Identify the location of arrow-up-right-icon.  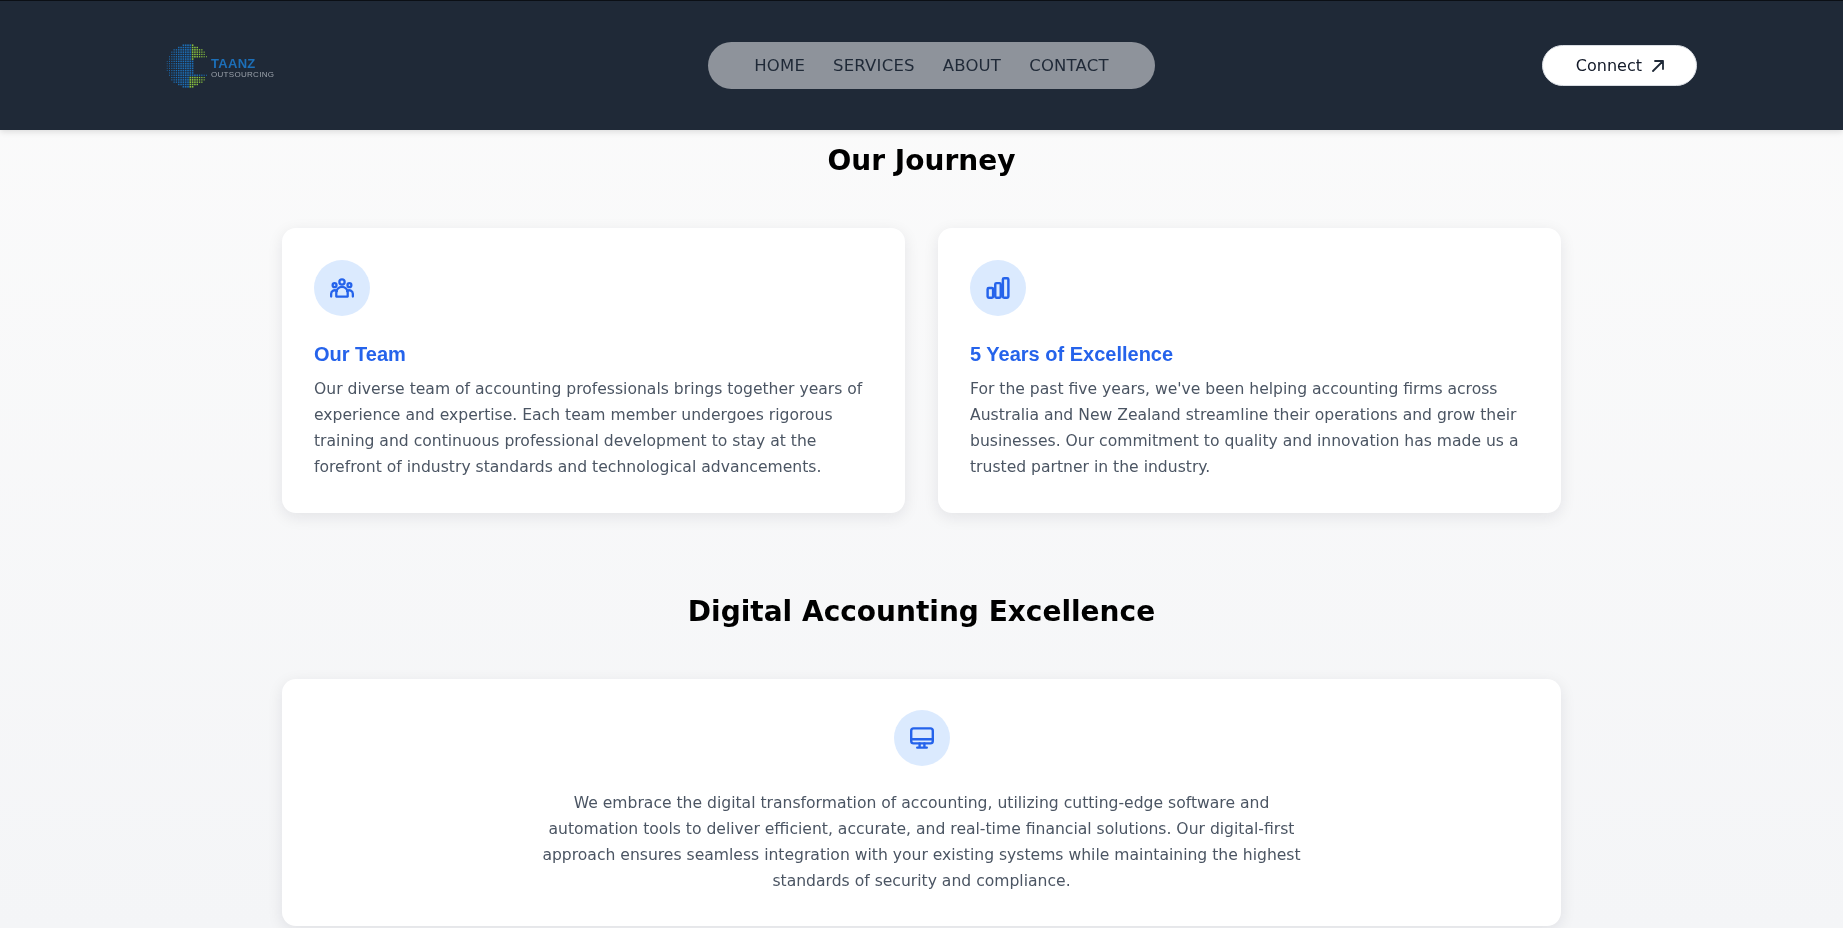
(1658, 65).